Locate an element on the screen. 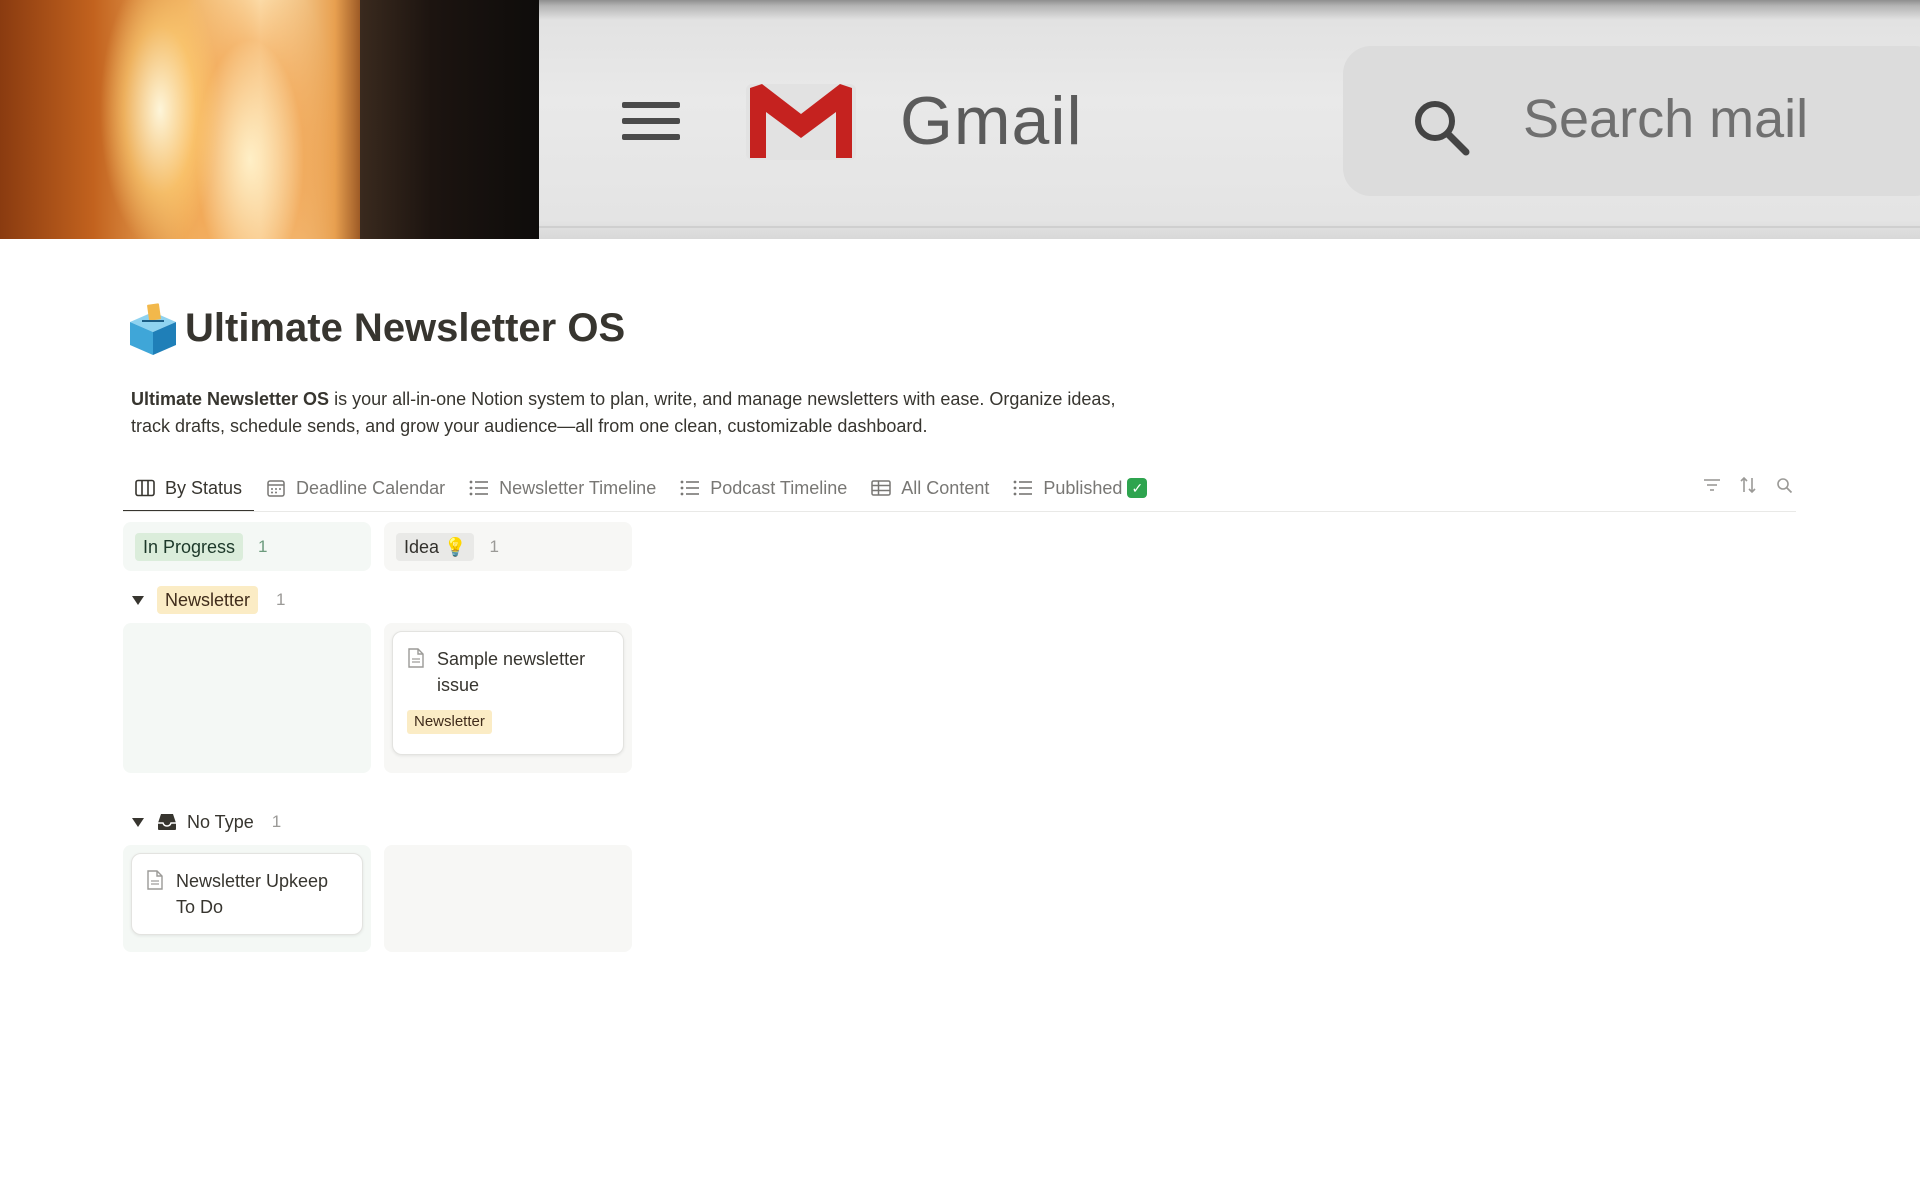 The width and height of the screenshot is (1920, 1199). tab-podcast-timeline: Podcast Timeline is located at coordinates (763, 488).